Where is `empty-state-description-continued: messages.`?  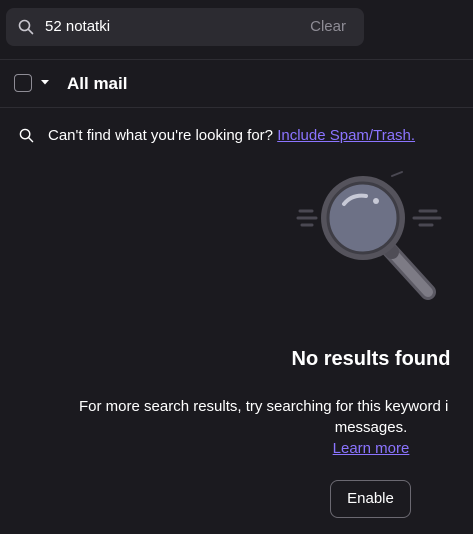 empty-state-description-continued: messages. is located at coordinates (371, 427).